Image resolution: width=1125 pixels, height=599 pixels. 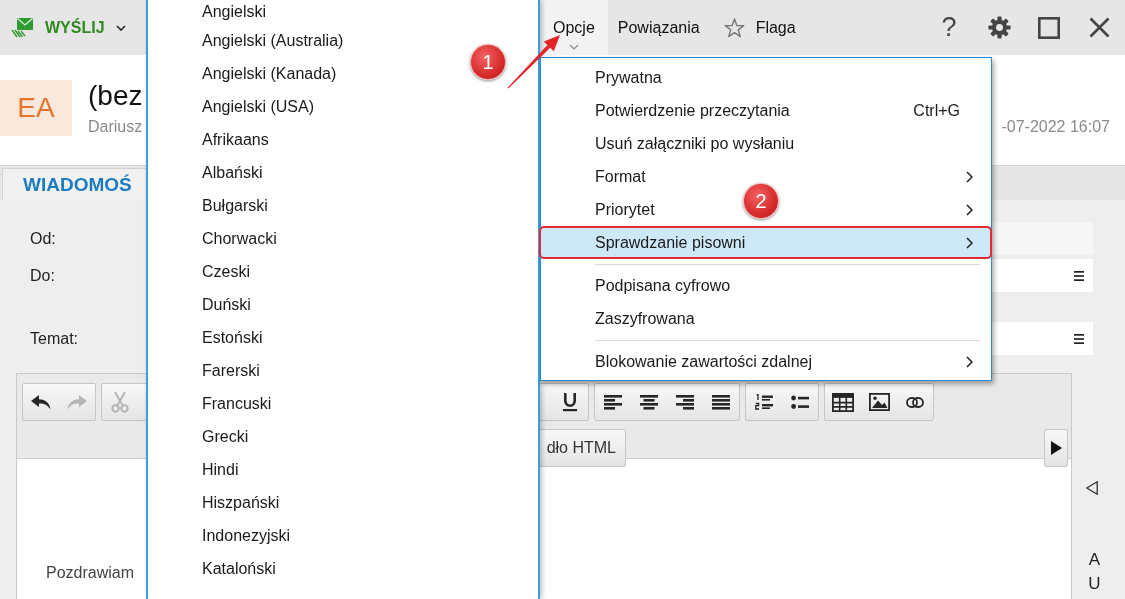 What do you see at coordinates (1055, 127) in the screenshot?
I see `message-date: -07-2022 16:07` at bounding box center [1055, 127].